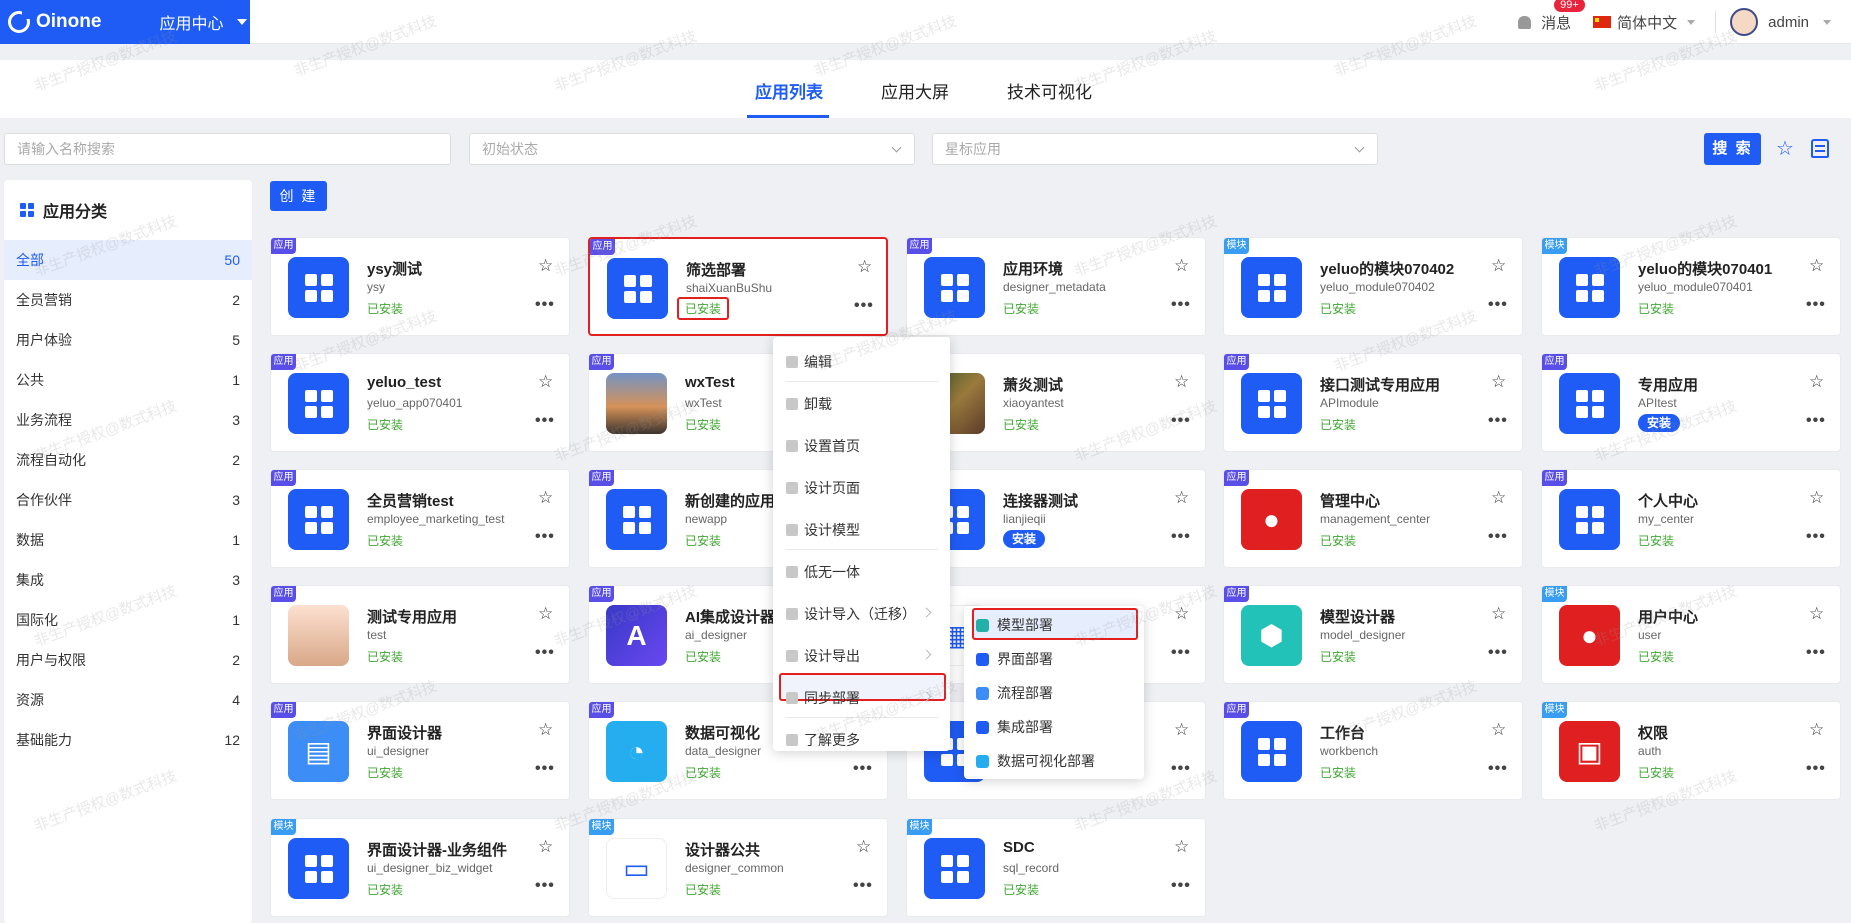 This screenshot has width=1851, height=923. What do you see at coordinates (128, 380) in the screenshot?
I see `sidebar-item: 公共 1` at bounding box center [128, 380].